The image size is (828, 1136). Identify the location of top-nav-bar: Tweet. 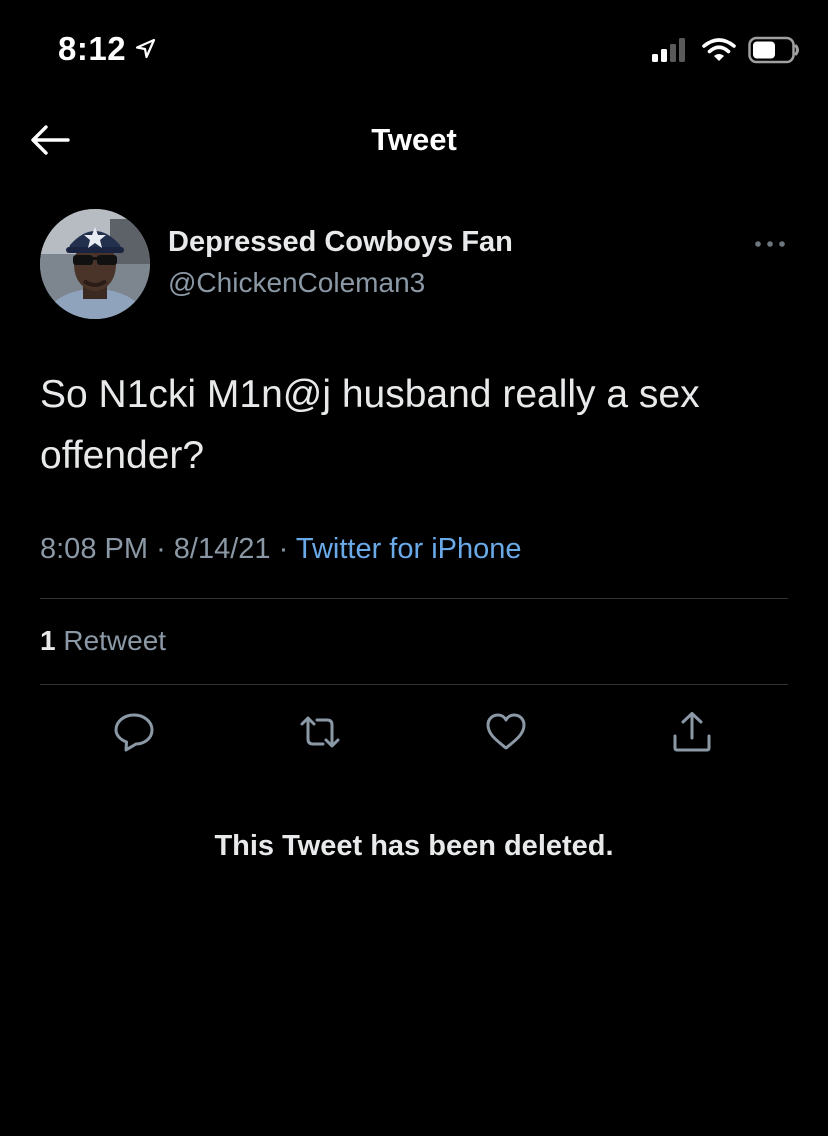
(414, 140).